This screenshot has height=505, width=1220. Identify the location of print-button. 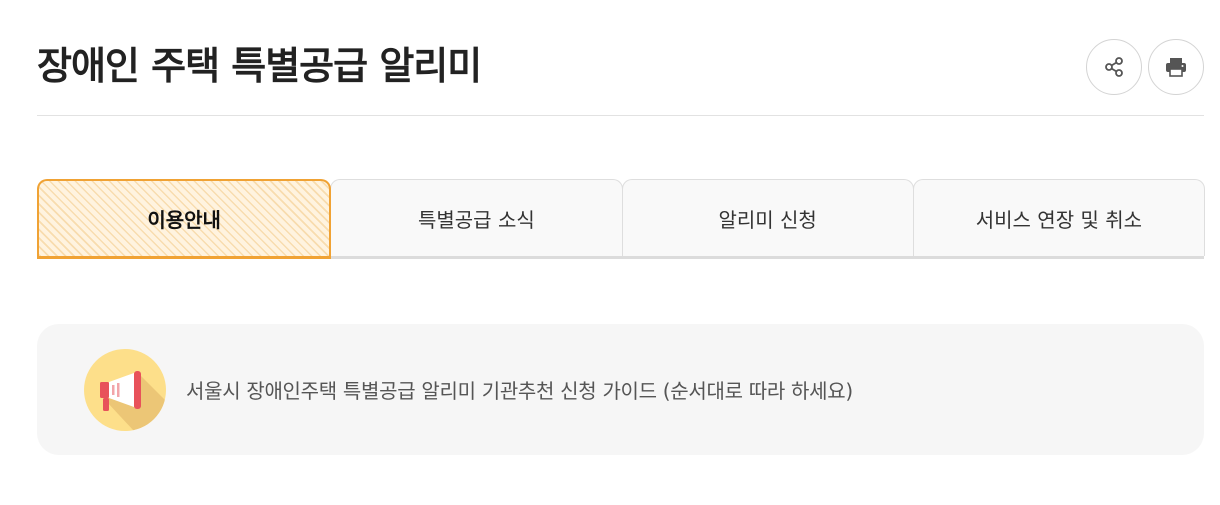
(1176, 67).